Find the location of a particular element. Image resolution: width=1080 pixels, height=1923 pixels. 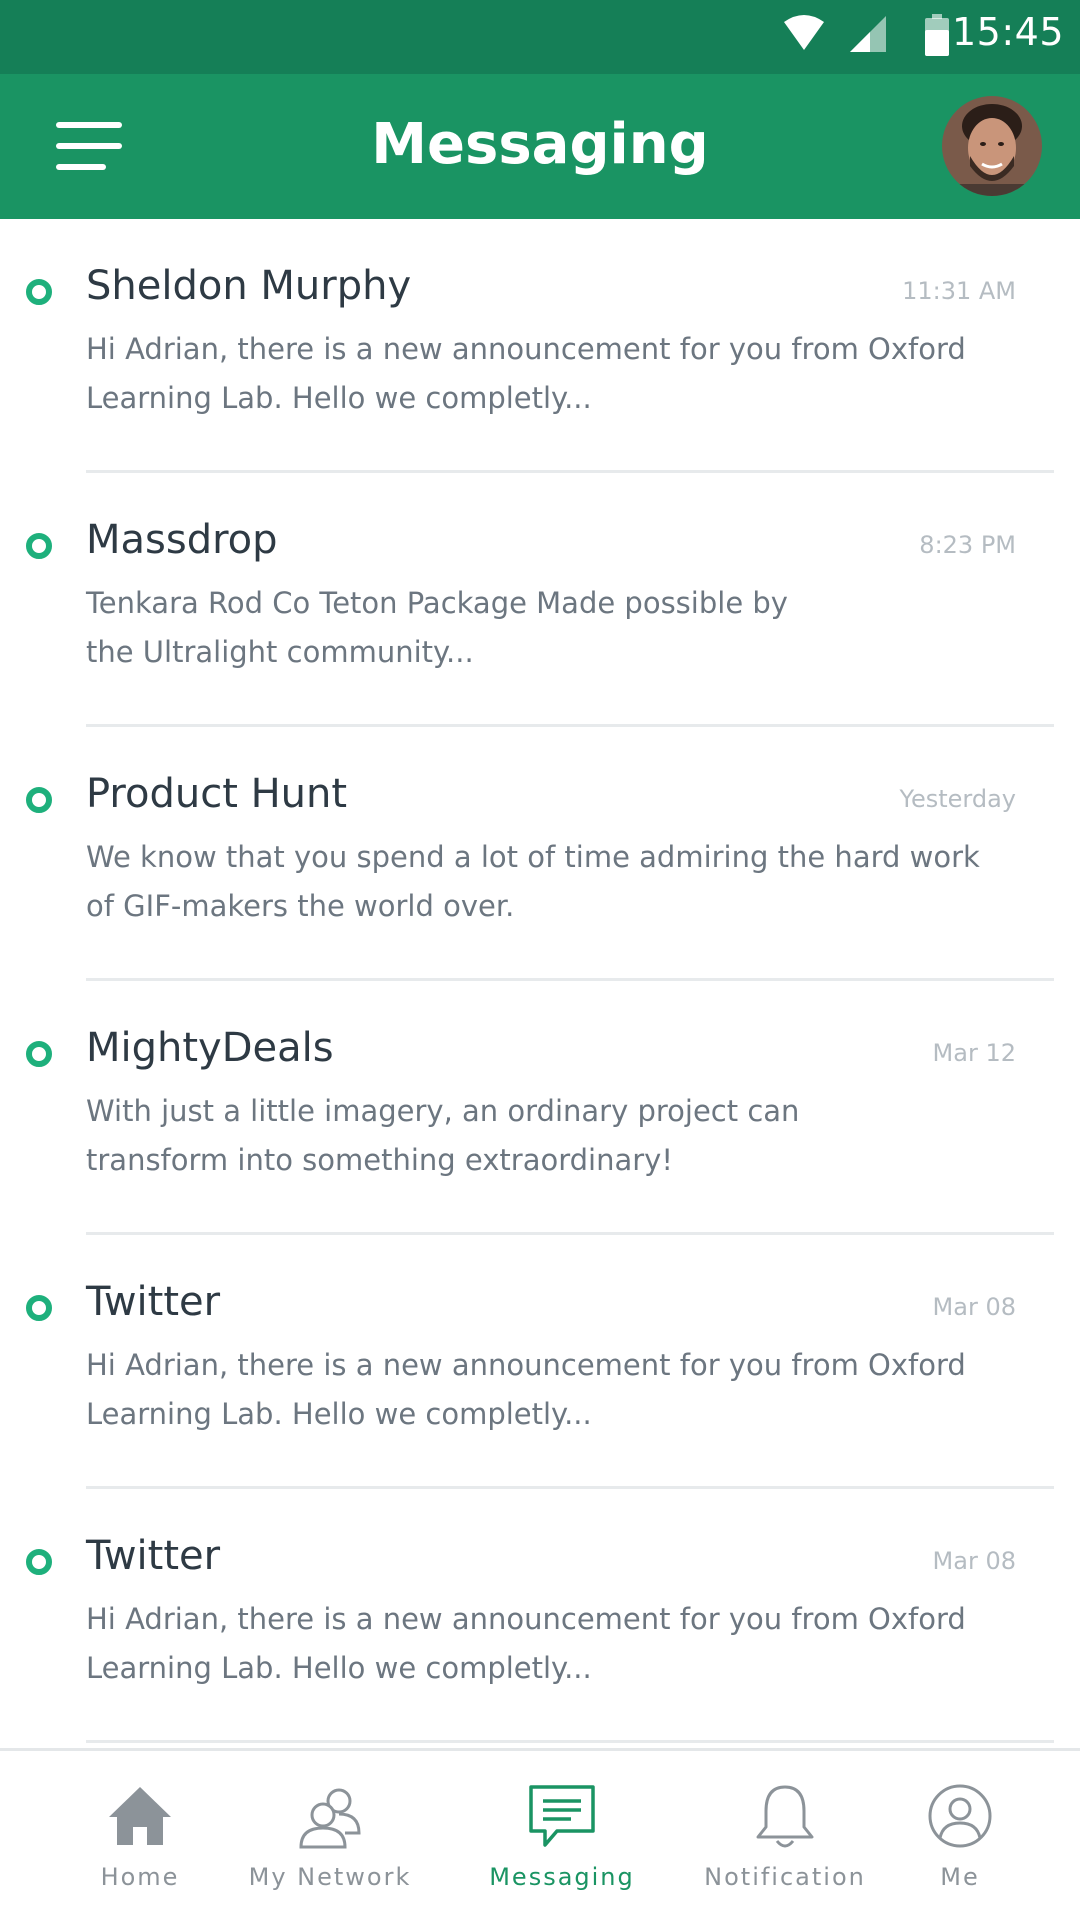

nav-label: Home is located at coordinates (140, 1877).